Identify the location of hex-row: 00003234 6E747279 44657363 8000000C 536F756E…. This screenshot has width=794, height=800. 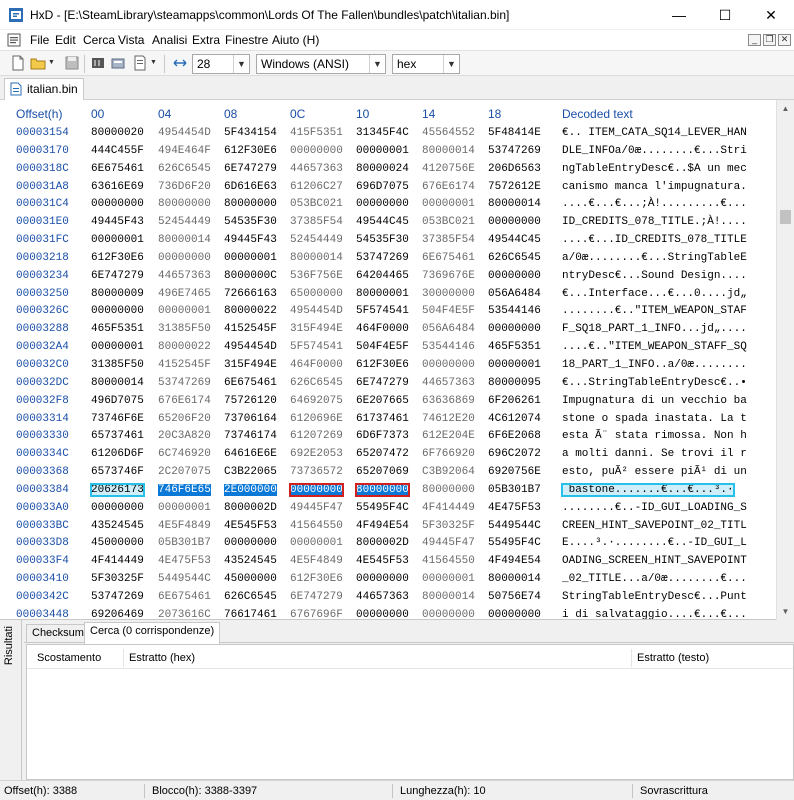
(387, 276).